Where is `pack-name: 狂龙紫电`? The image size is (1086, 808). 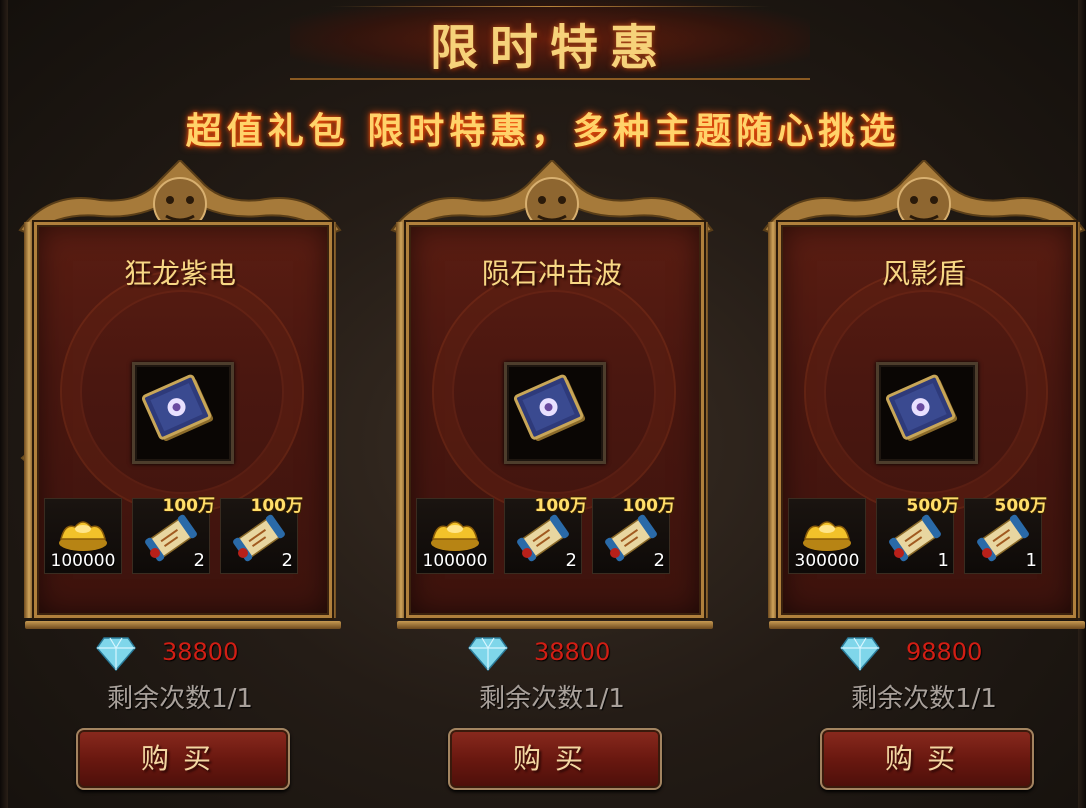
pack-name: 狂龙紫电 is located at coordinates (179, 273).